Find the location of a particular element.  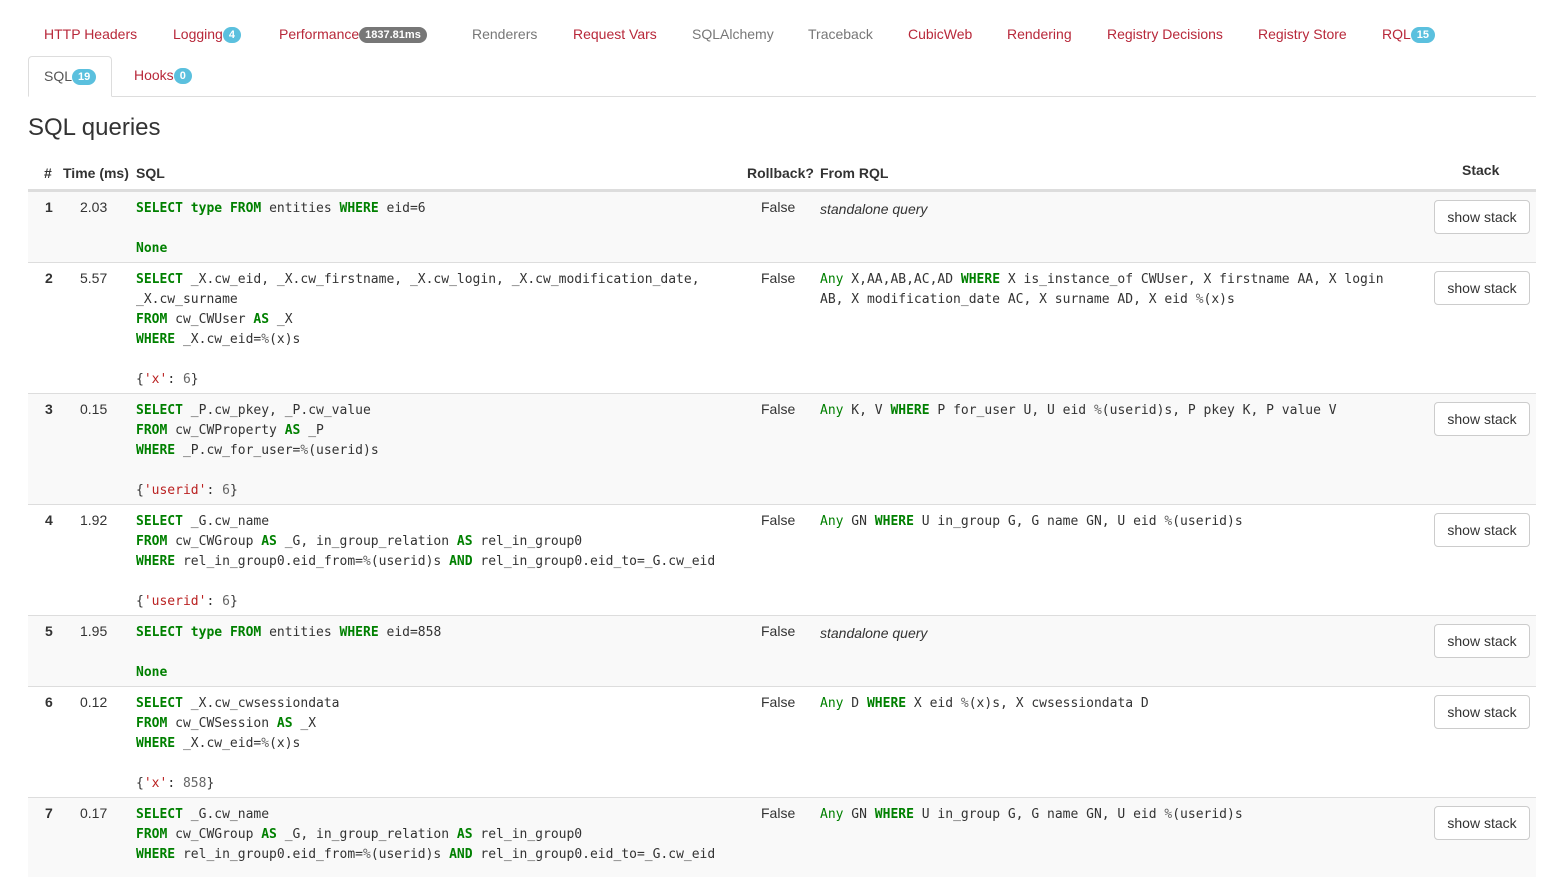

page-title: SQL queries is located at coordinates (94, 127).